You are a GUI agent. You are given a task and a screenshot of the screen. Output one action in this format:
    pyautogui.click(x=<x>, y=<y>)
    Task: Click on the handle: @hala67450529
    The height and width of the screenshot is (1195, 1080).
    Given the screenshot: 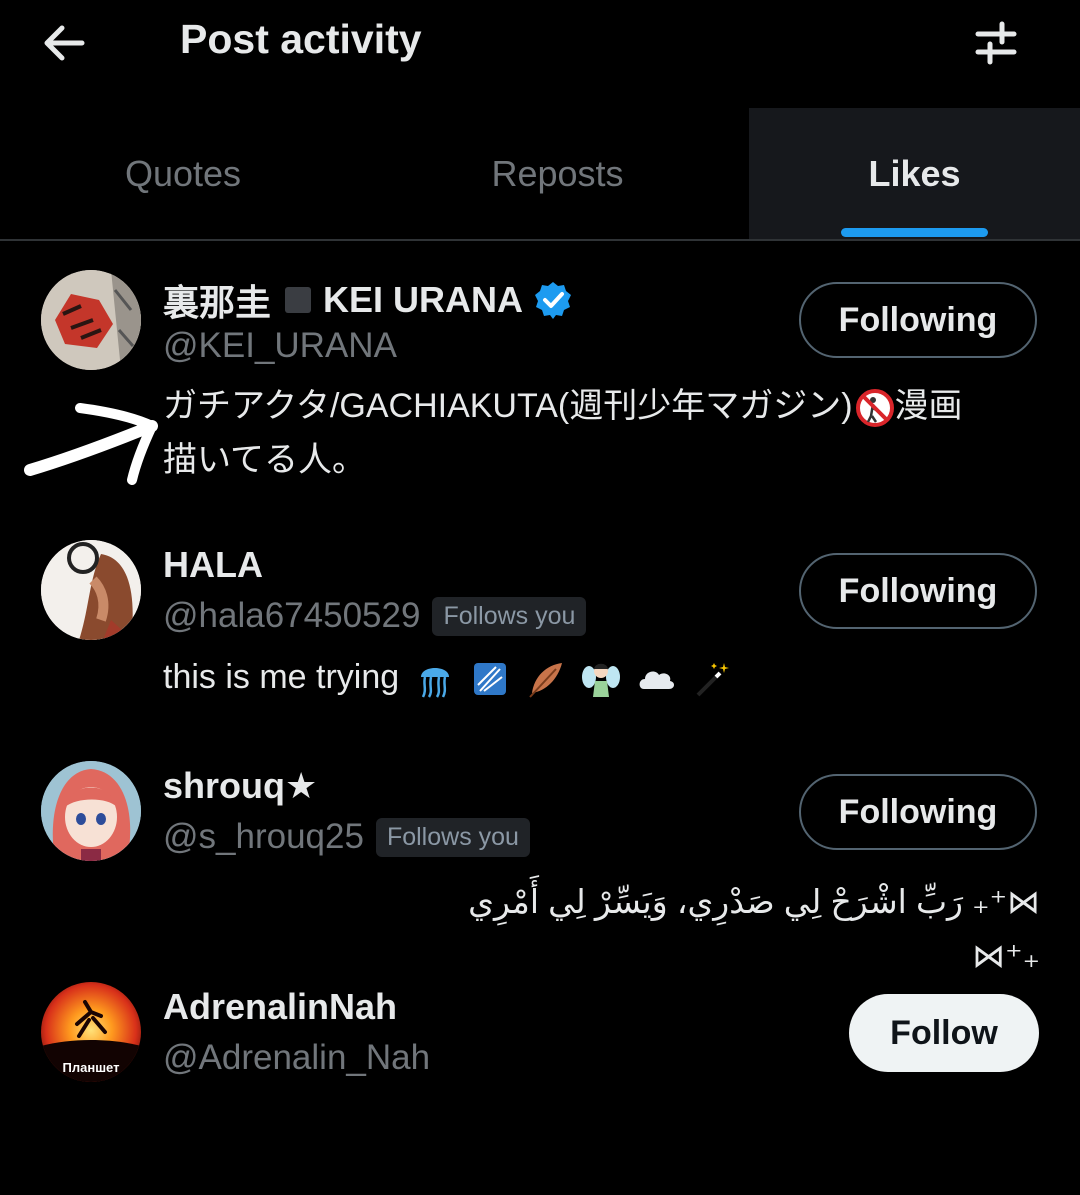 What is the action you would take?
    pyautogui.click(x=292, y=615)
    